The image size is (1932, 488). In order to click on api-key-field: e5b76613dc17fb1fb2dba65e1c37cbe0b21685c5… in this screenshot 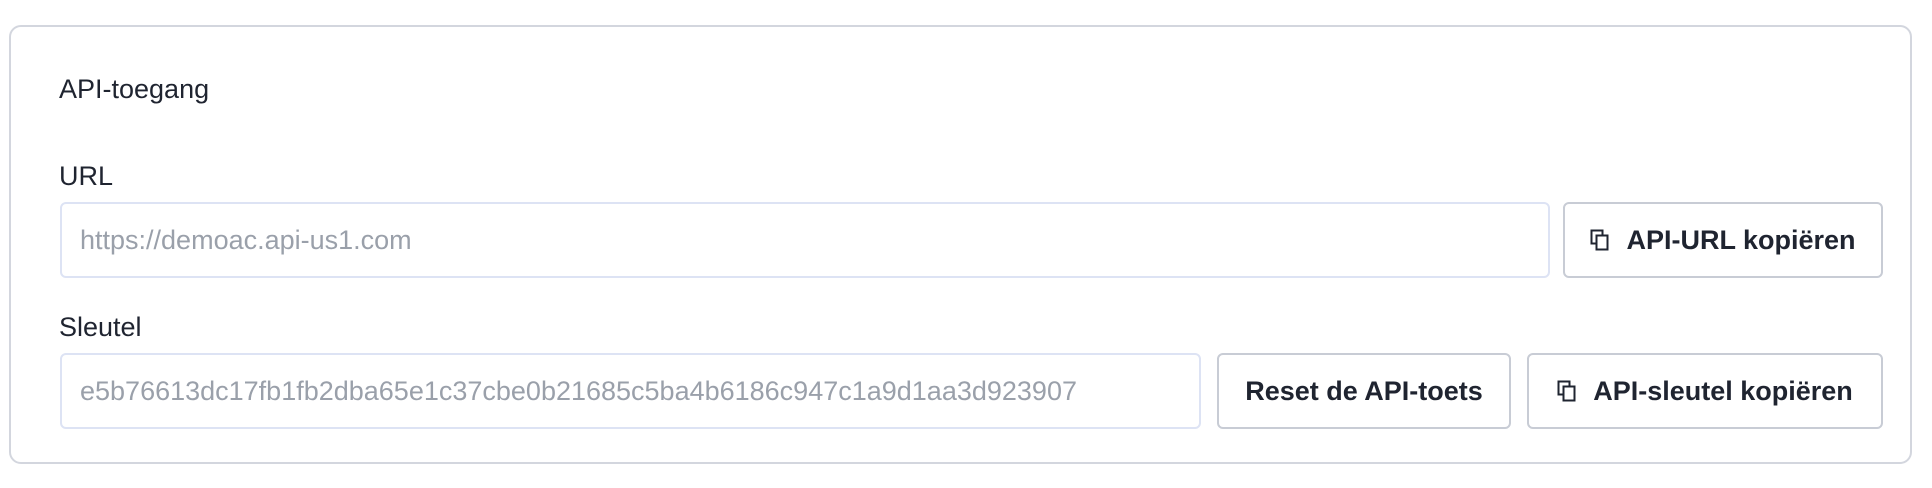, I will do `click(630, 391)`.